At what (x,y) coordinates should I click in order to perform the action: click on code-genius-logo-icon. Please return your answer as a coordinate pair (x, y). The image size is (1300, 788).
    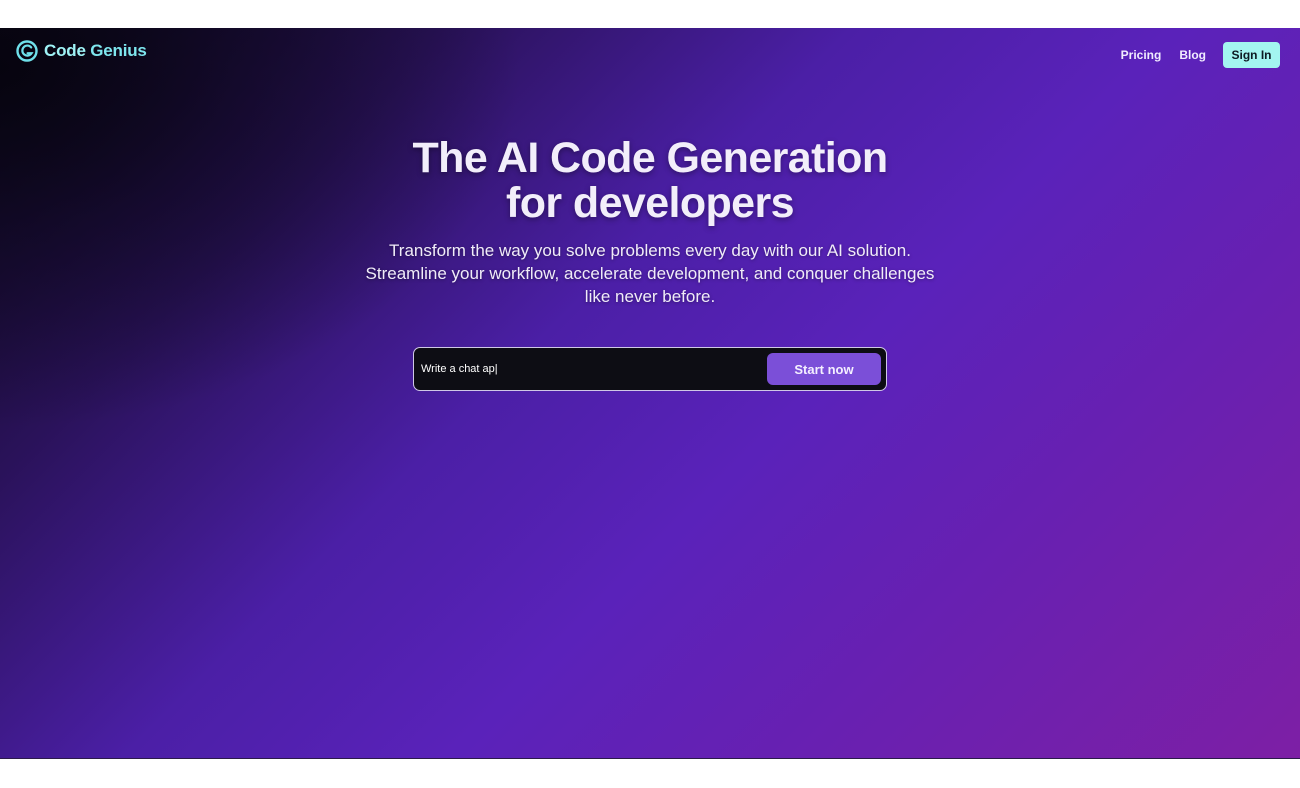
    Looking at the image, I should click on (27, 51).